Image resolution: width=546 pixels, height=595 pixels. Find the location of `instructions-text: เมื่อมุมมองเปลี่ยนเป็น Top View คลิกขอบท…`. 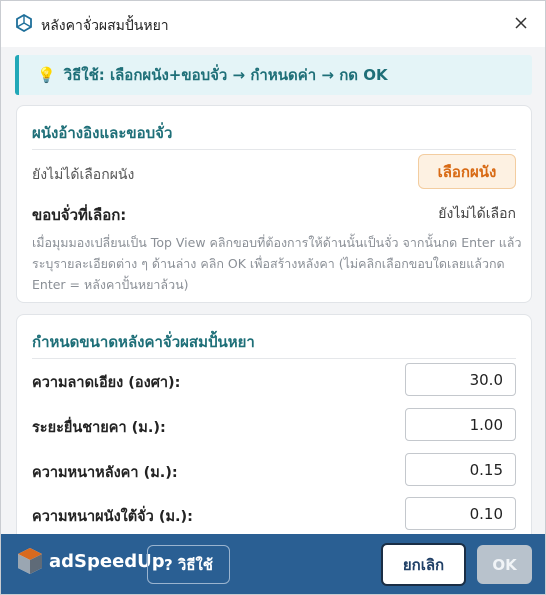

instructions-text: เมื่อมุมมองเปลี่ยนเป็น Top View คลิกขอบท… is located at coordinates (277, 263).